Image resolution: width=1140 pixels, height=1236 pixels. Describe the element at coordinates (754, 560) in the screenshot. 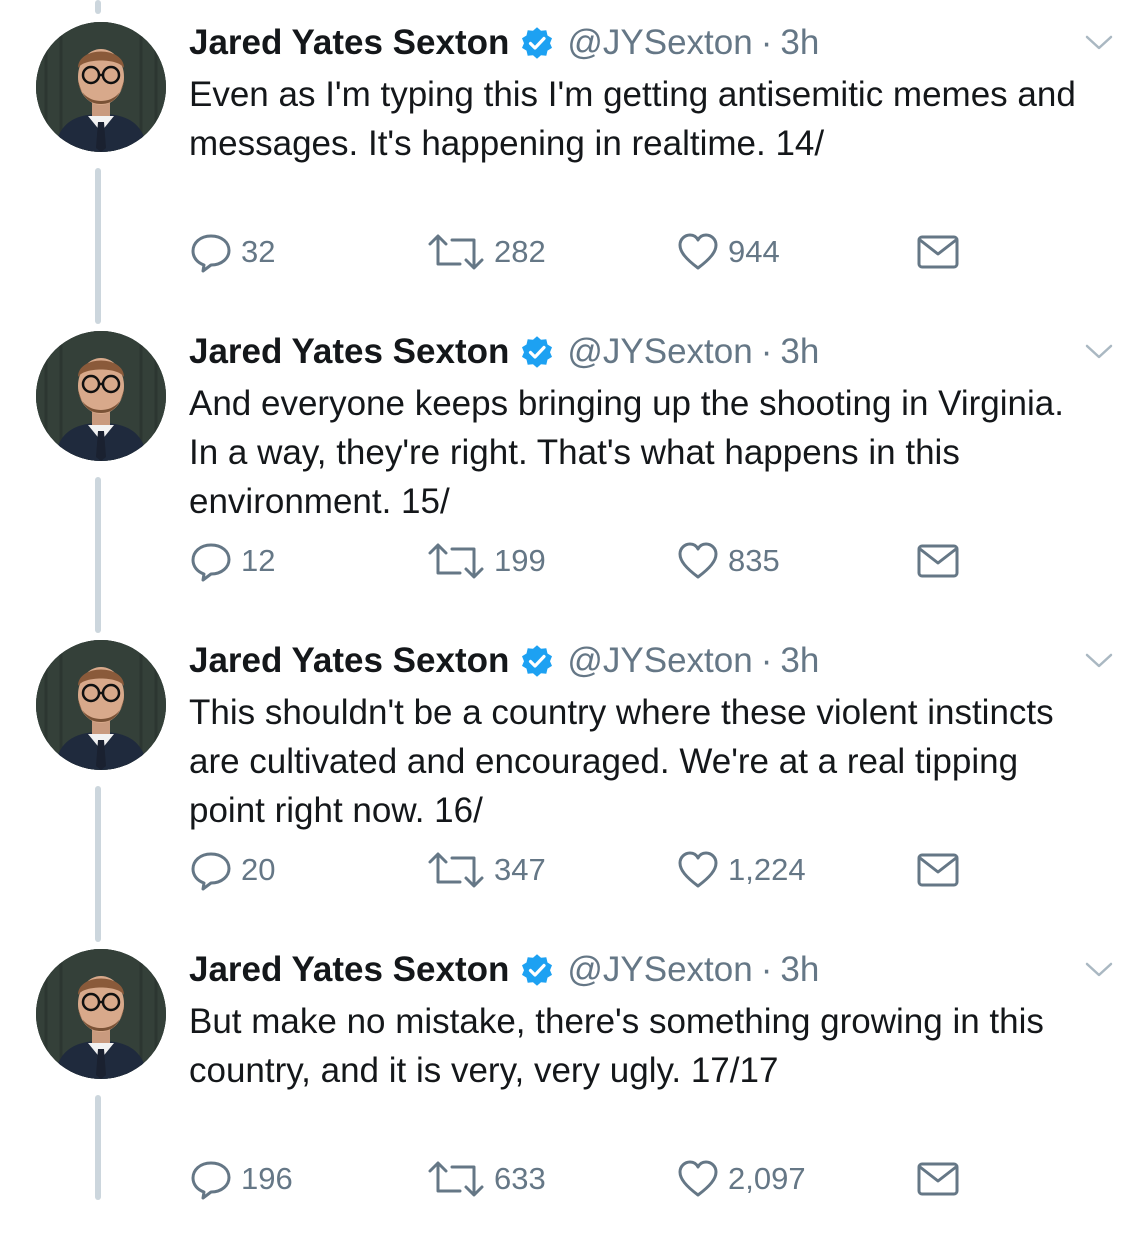

I see `like-count: 835` at that location.